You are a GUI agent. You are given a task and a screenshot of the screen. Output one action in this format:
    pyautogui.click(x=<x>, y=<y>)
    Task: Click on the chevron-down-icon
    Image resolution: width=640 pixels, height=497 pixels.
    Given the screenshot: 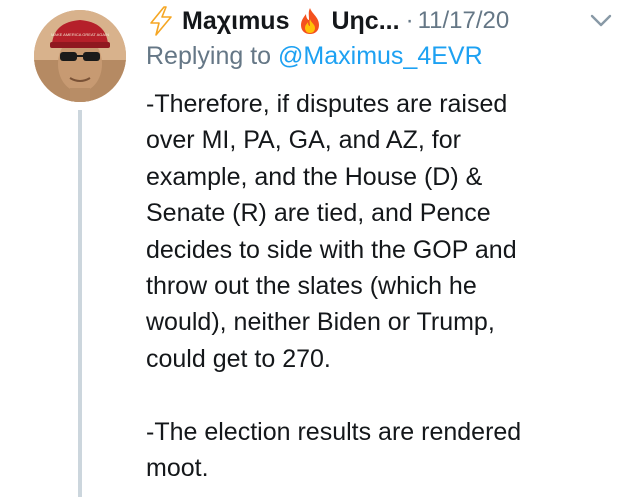 What is the action you would take?
    pyautogui.click(x=601, y=21)
    